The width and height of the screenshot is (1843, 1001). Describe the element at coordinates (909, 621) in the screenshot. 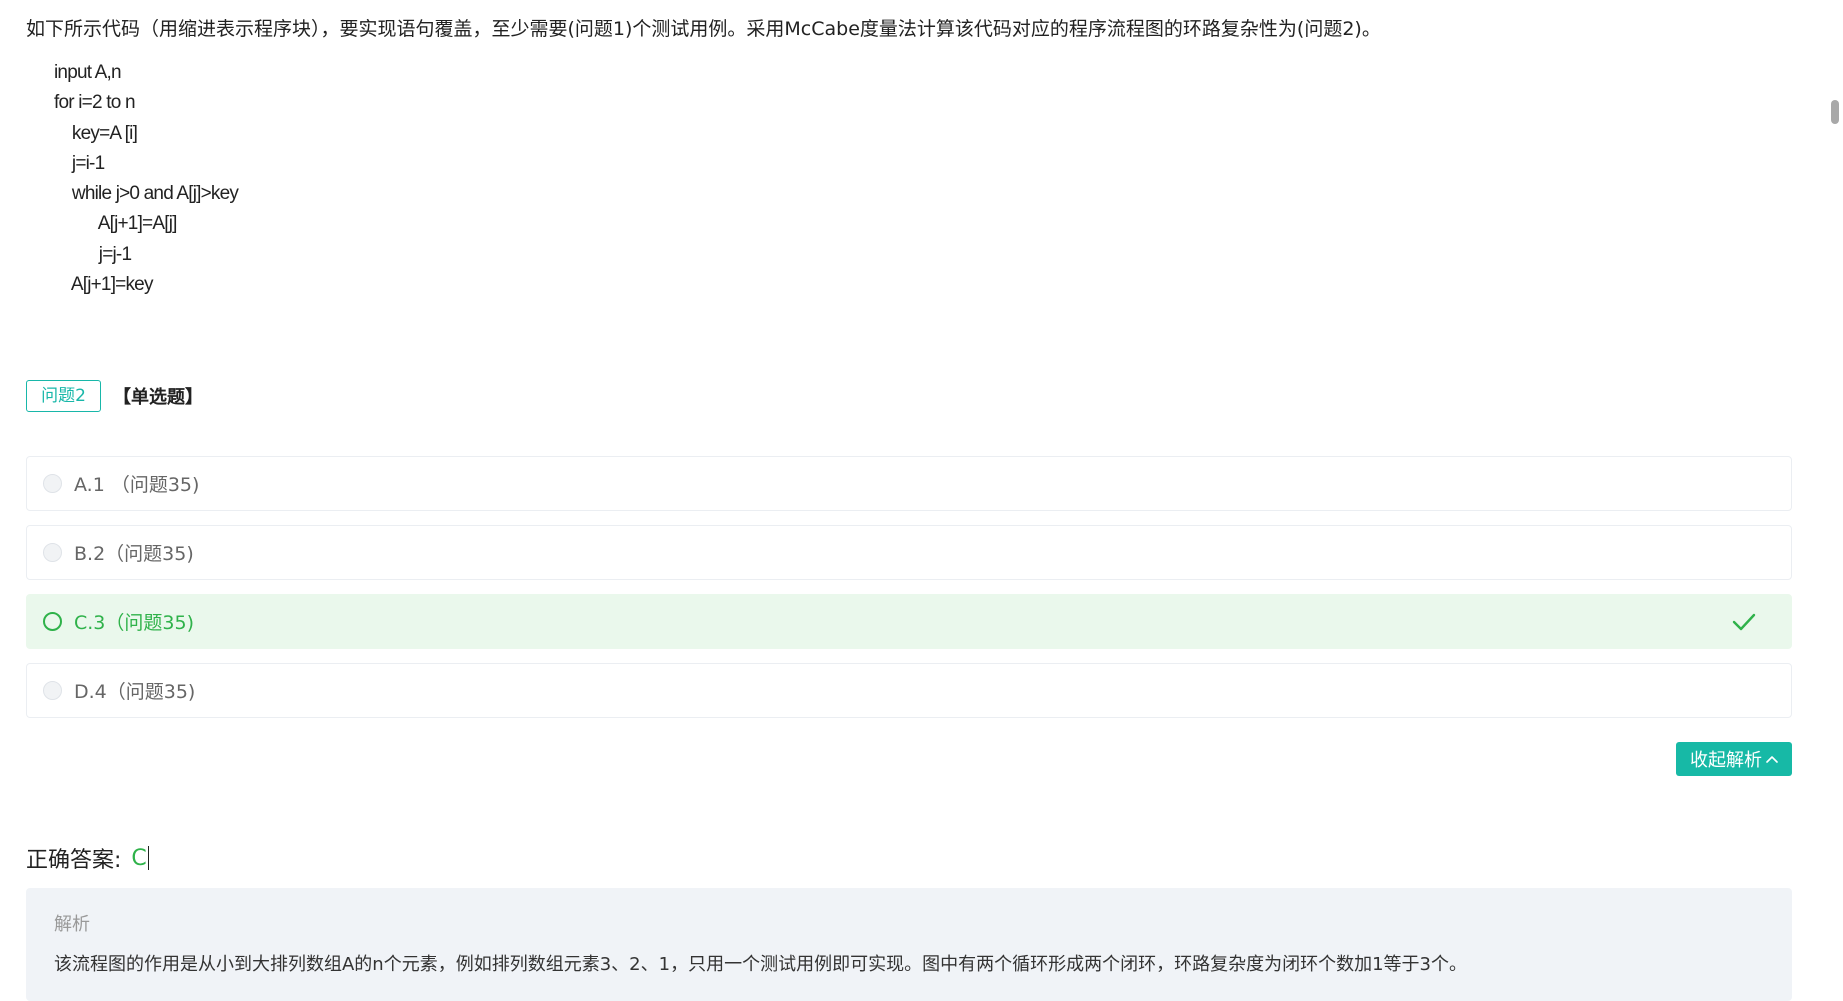

I see `option-c: C.3（问题35)` at that location.